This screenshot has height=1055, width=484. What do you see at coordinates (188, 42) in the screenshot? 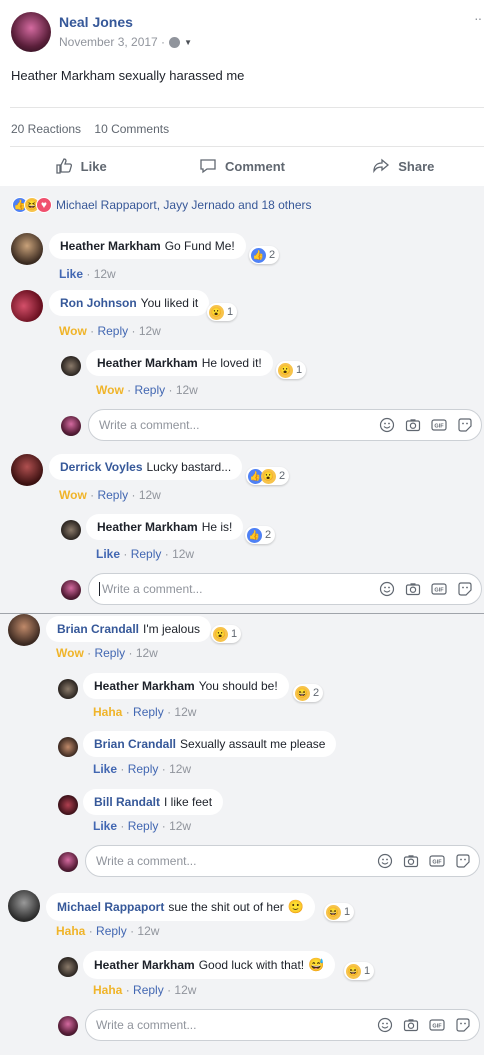
I see `chevron-down-icon: ▼` at bounding box center [188, 42].